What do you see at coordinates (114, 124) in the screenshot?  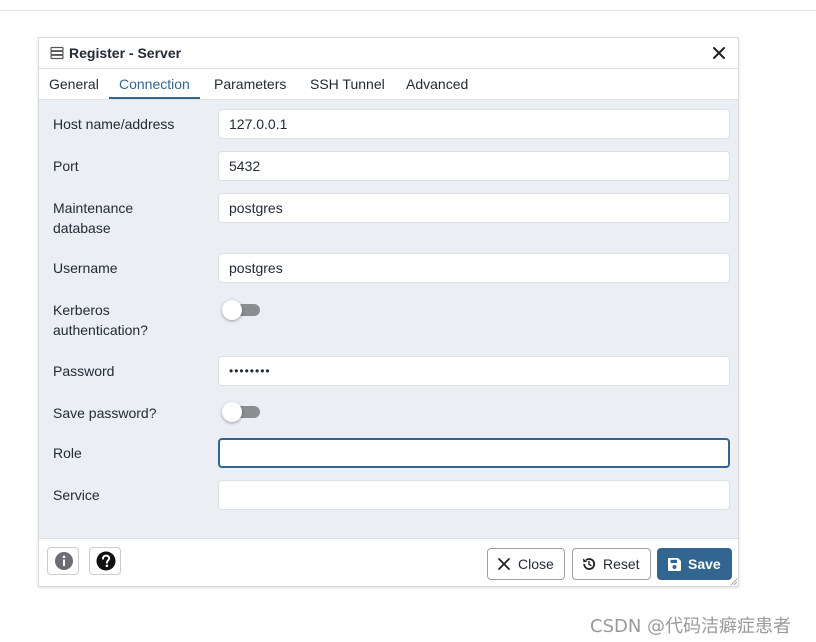 I see `host-label: Host name/address` at bounding box center [114, 124].